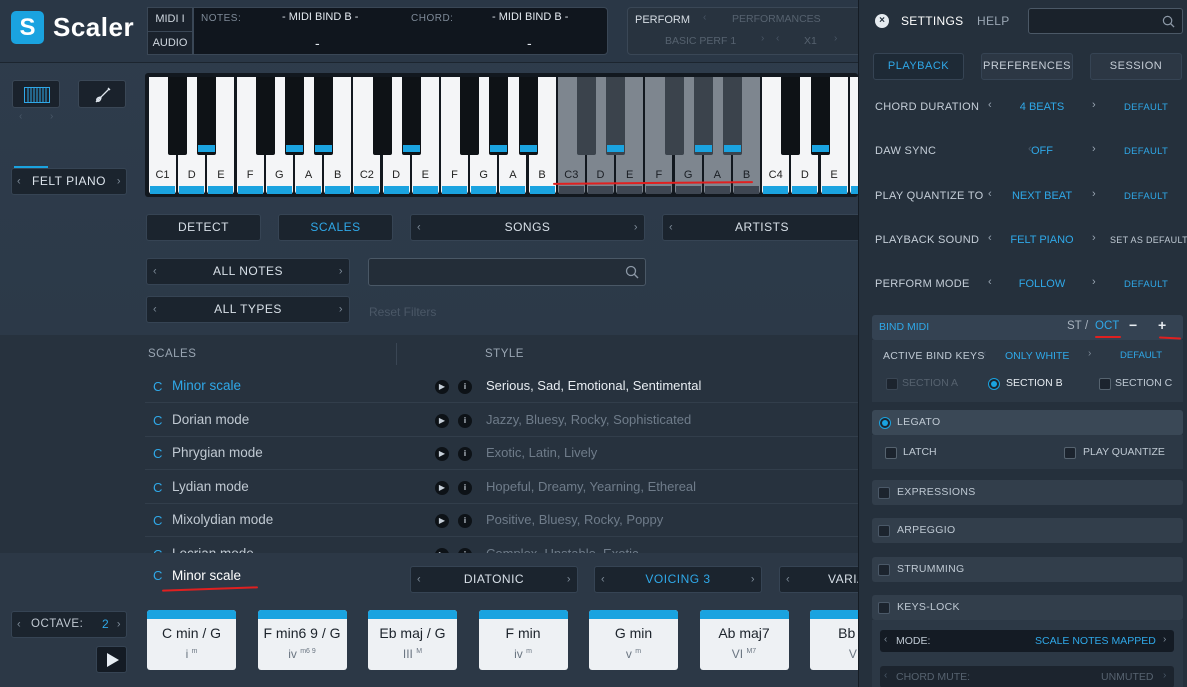 The height and width of the screenshot is (687, 1187). I want to click on diatonic-prev-icon: ‹, so click(419, 579).